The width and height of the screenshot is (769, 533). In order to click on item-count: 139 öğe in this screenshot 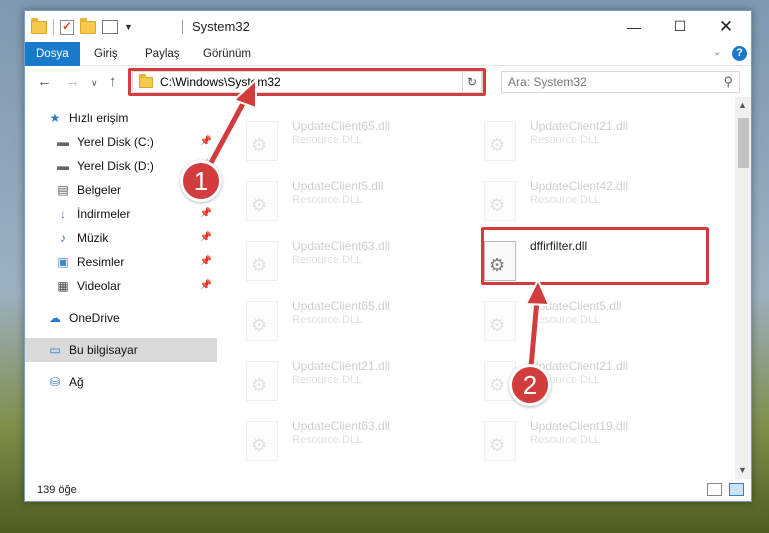, I will do `click(57, 490)`.